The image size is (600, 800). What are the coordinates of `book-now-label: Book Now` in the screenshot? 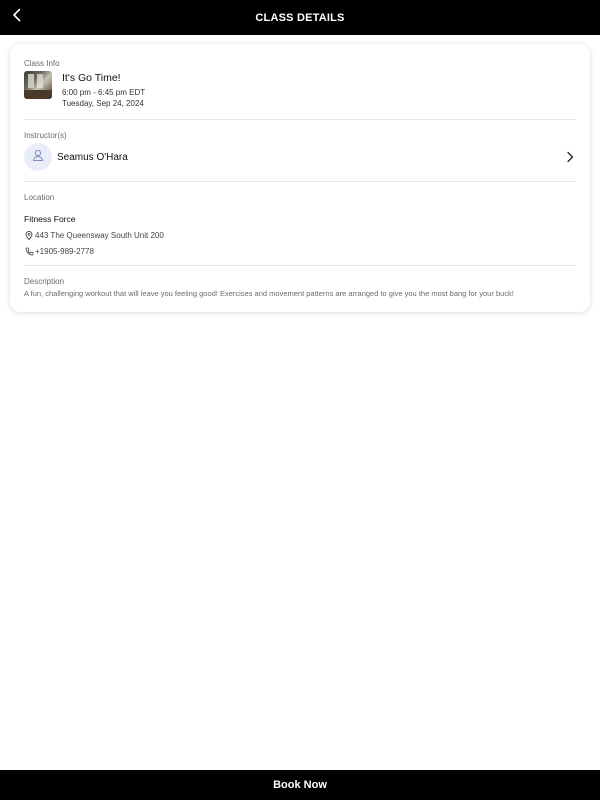 It's located at (300, 785).